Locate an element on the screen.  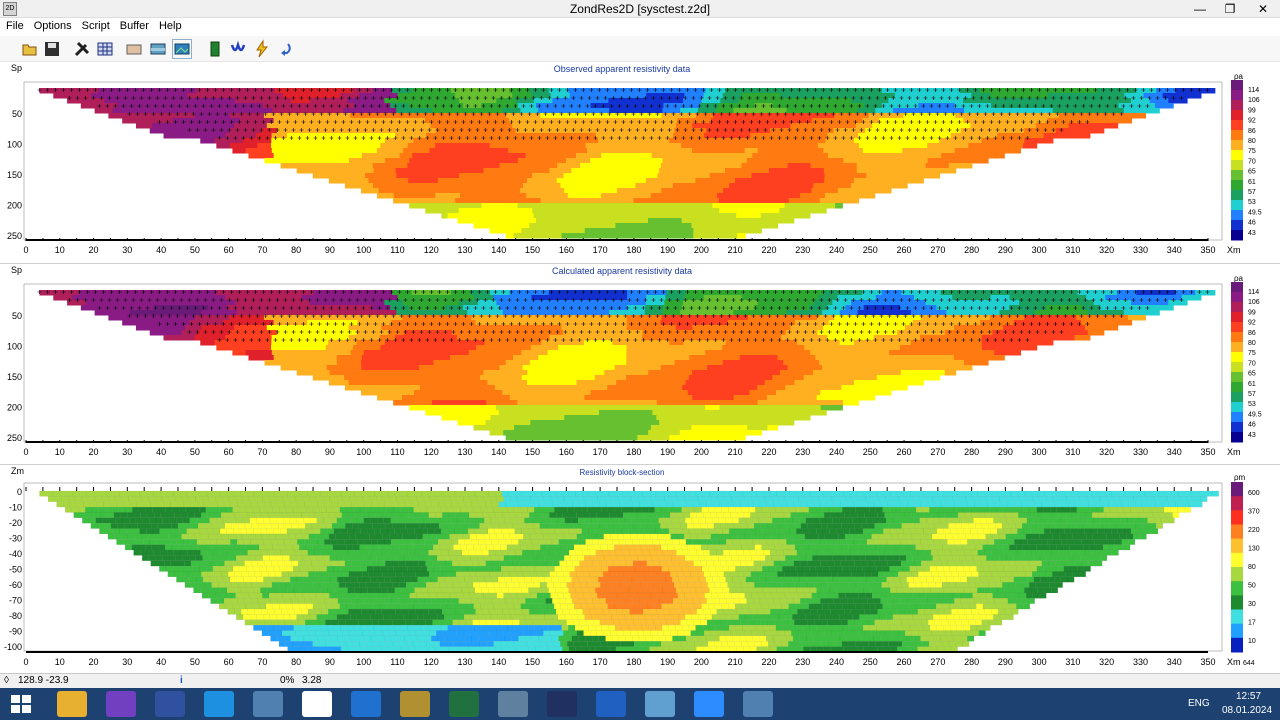
save-icon is located at coordinates (52, 49).